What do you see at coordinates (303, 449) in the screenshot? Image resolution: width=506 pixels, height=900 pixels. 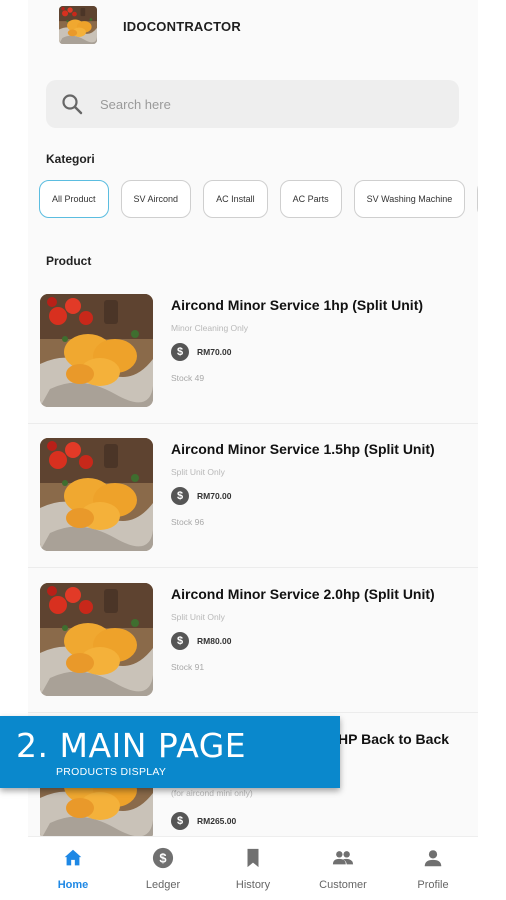 I see `product-name: Aircond Minor Service 1.5hp (Split Unit)` at bounding box center [303, 449].